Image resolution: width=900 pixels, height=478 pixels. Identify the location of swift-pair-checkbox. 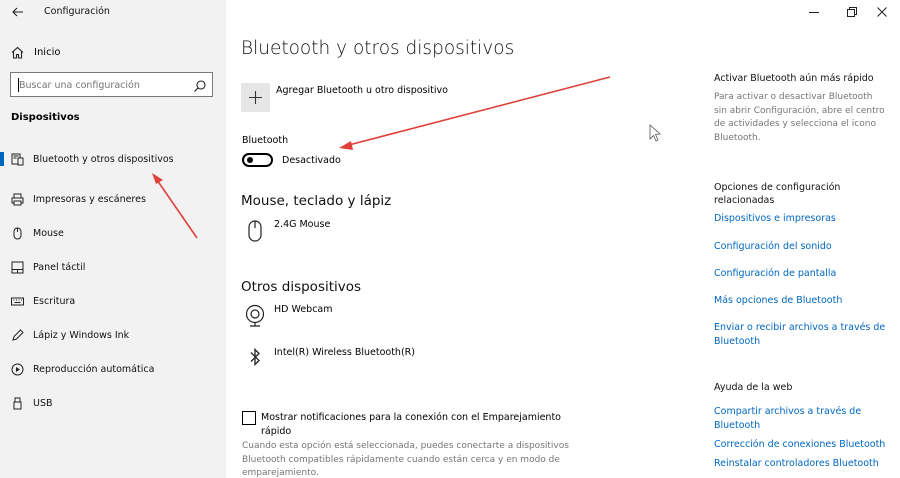
(249, 418).